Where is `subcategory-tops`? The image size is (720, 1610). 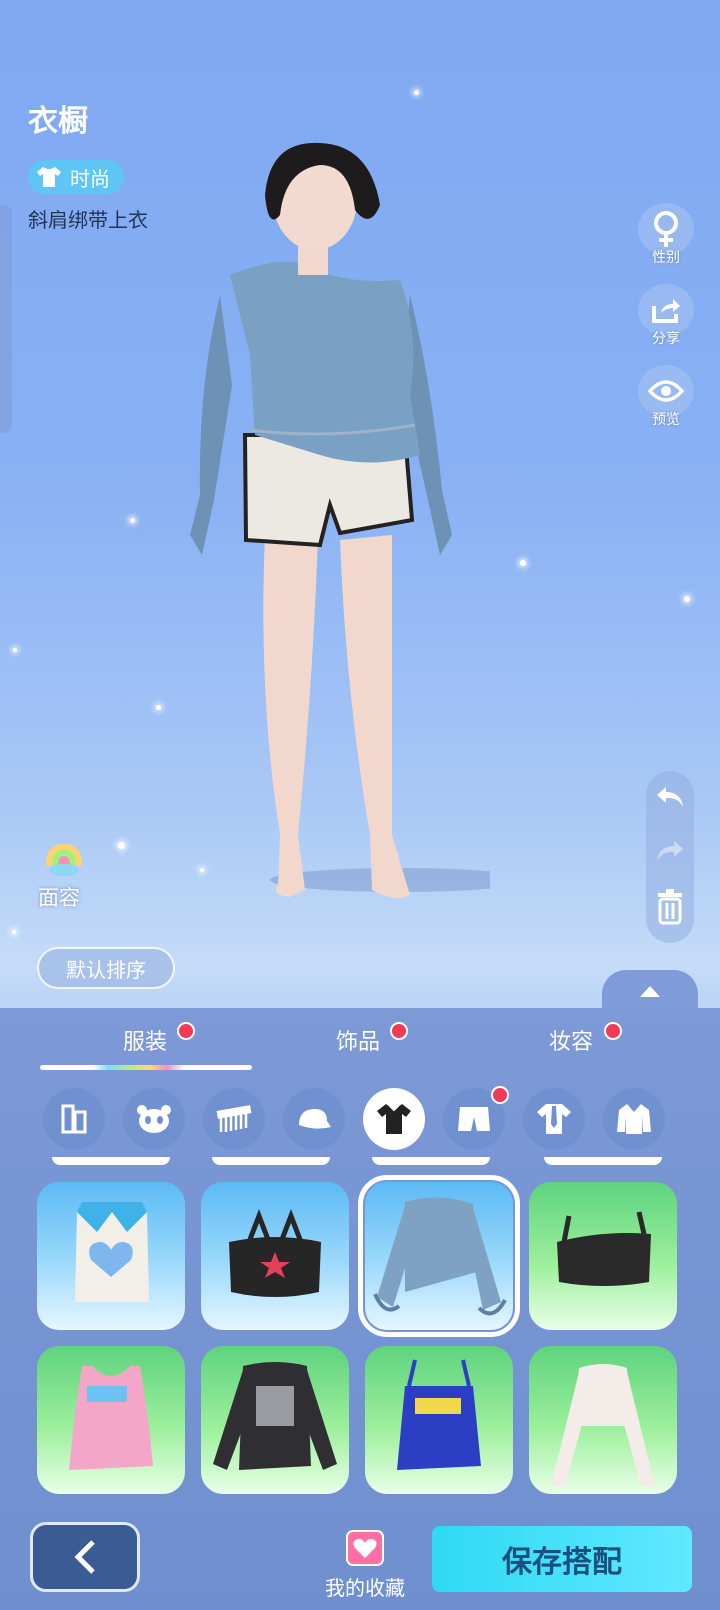 subcategory-tops is located at coordinates (394, 1119).